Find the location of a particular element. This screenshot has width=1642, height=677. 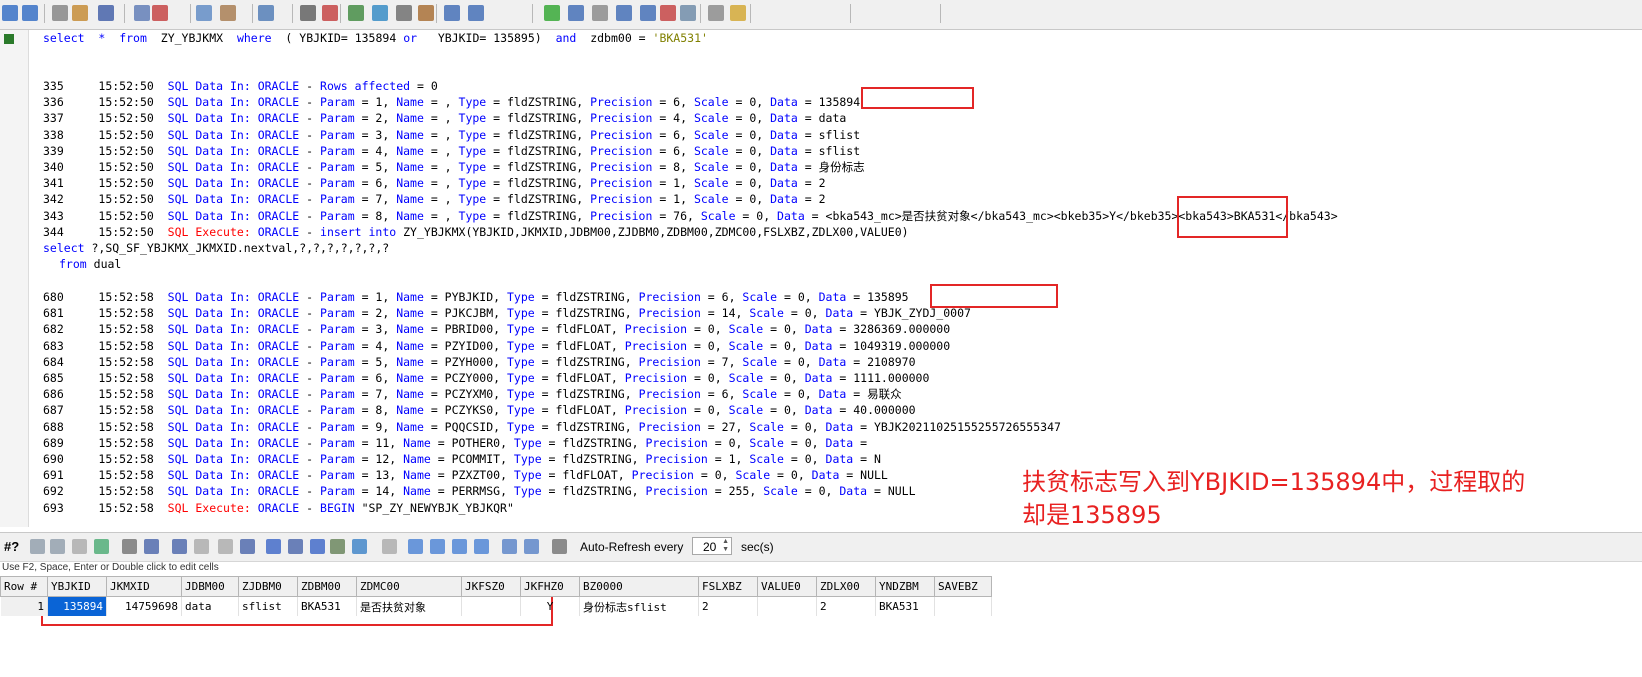

column-header: JKMXID is located at coordinates (144, 586).